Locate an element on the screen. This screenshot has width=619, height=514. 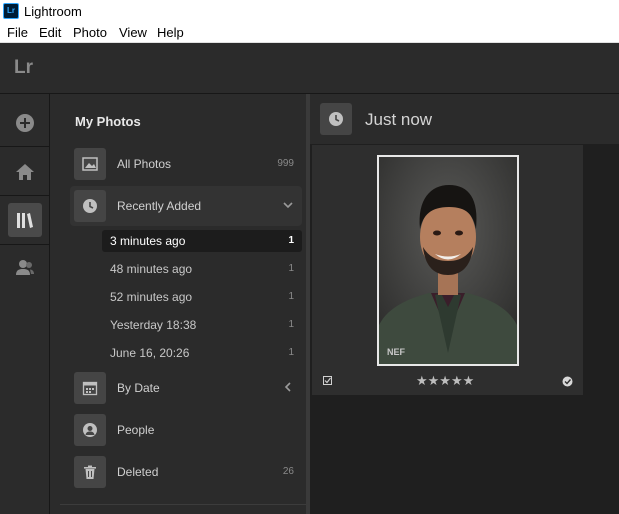
chevron-down-icon is located at coordinates (288, 205).